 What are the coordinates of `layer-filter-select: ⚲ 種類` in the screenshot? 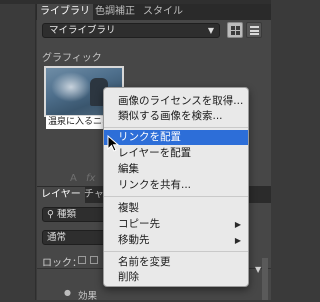 It's located at (77, 214).